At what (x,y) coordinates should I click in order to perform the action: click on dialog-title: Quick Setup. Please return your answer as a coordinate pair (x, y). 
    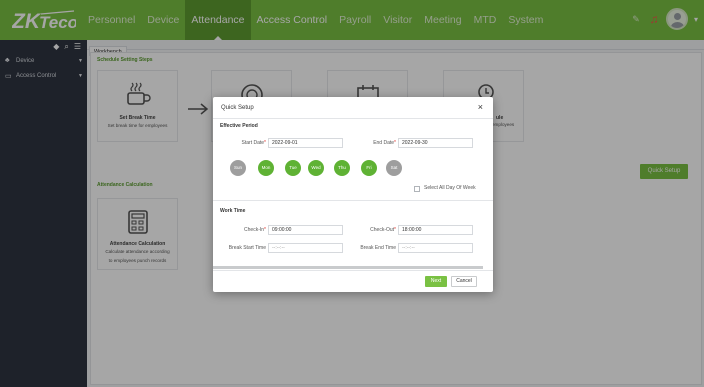
    Looking at the image, I should click on (237, 108).